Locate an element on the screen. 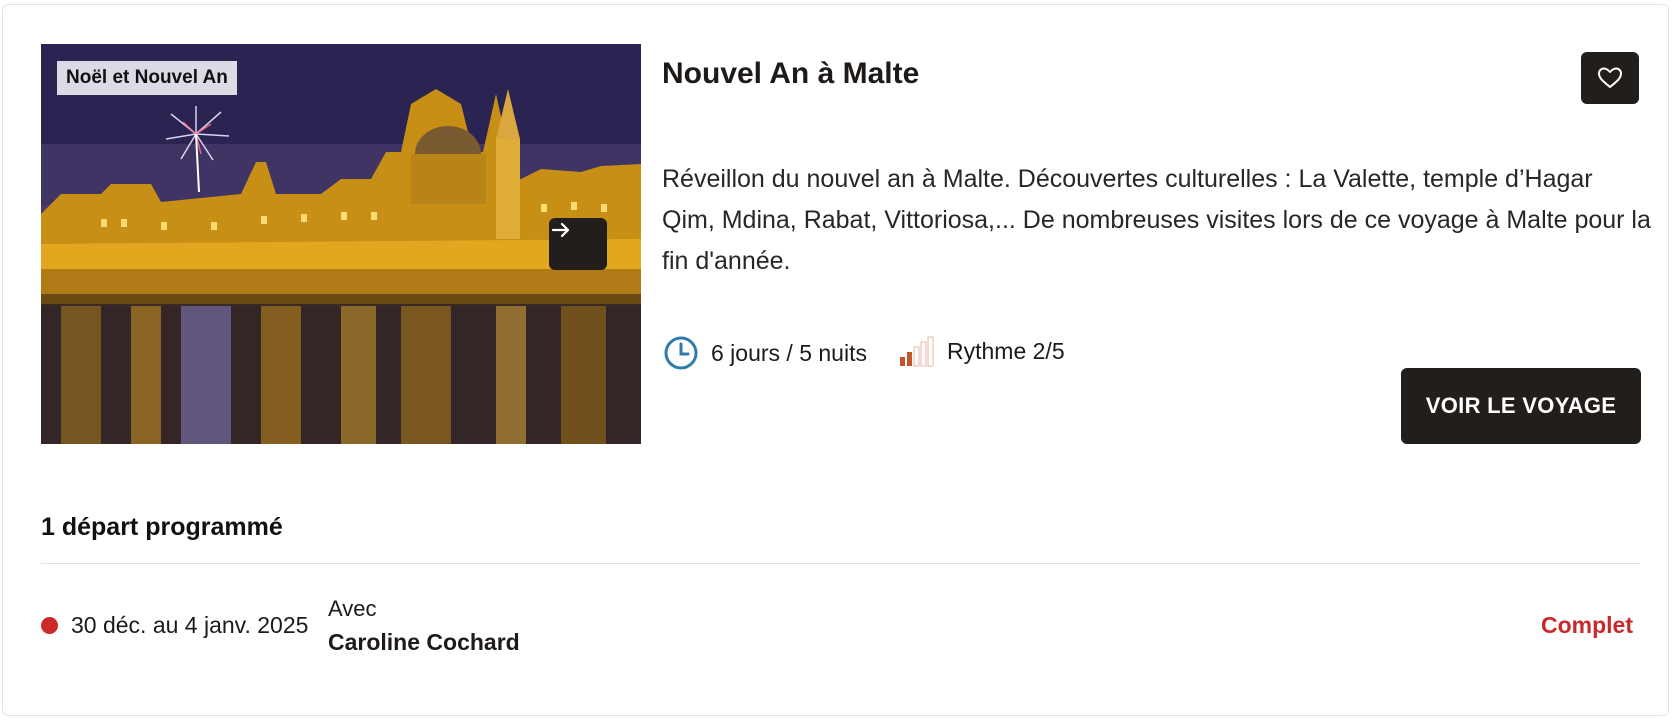  duration-info: 6 jours / 5 nuits is located at coordinates (765, 353).